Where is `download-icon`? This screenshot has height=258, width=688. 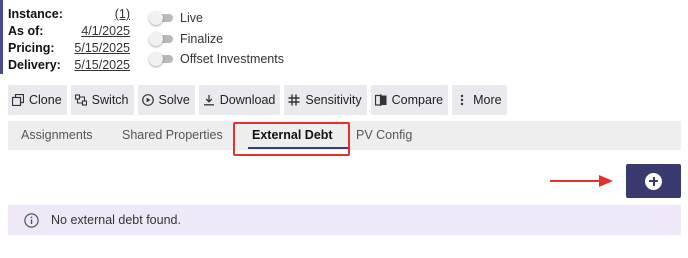
download-icon is located at coordinates (209, 100).